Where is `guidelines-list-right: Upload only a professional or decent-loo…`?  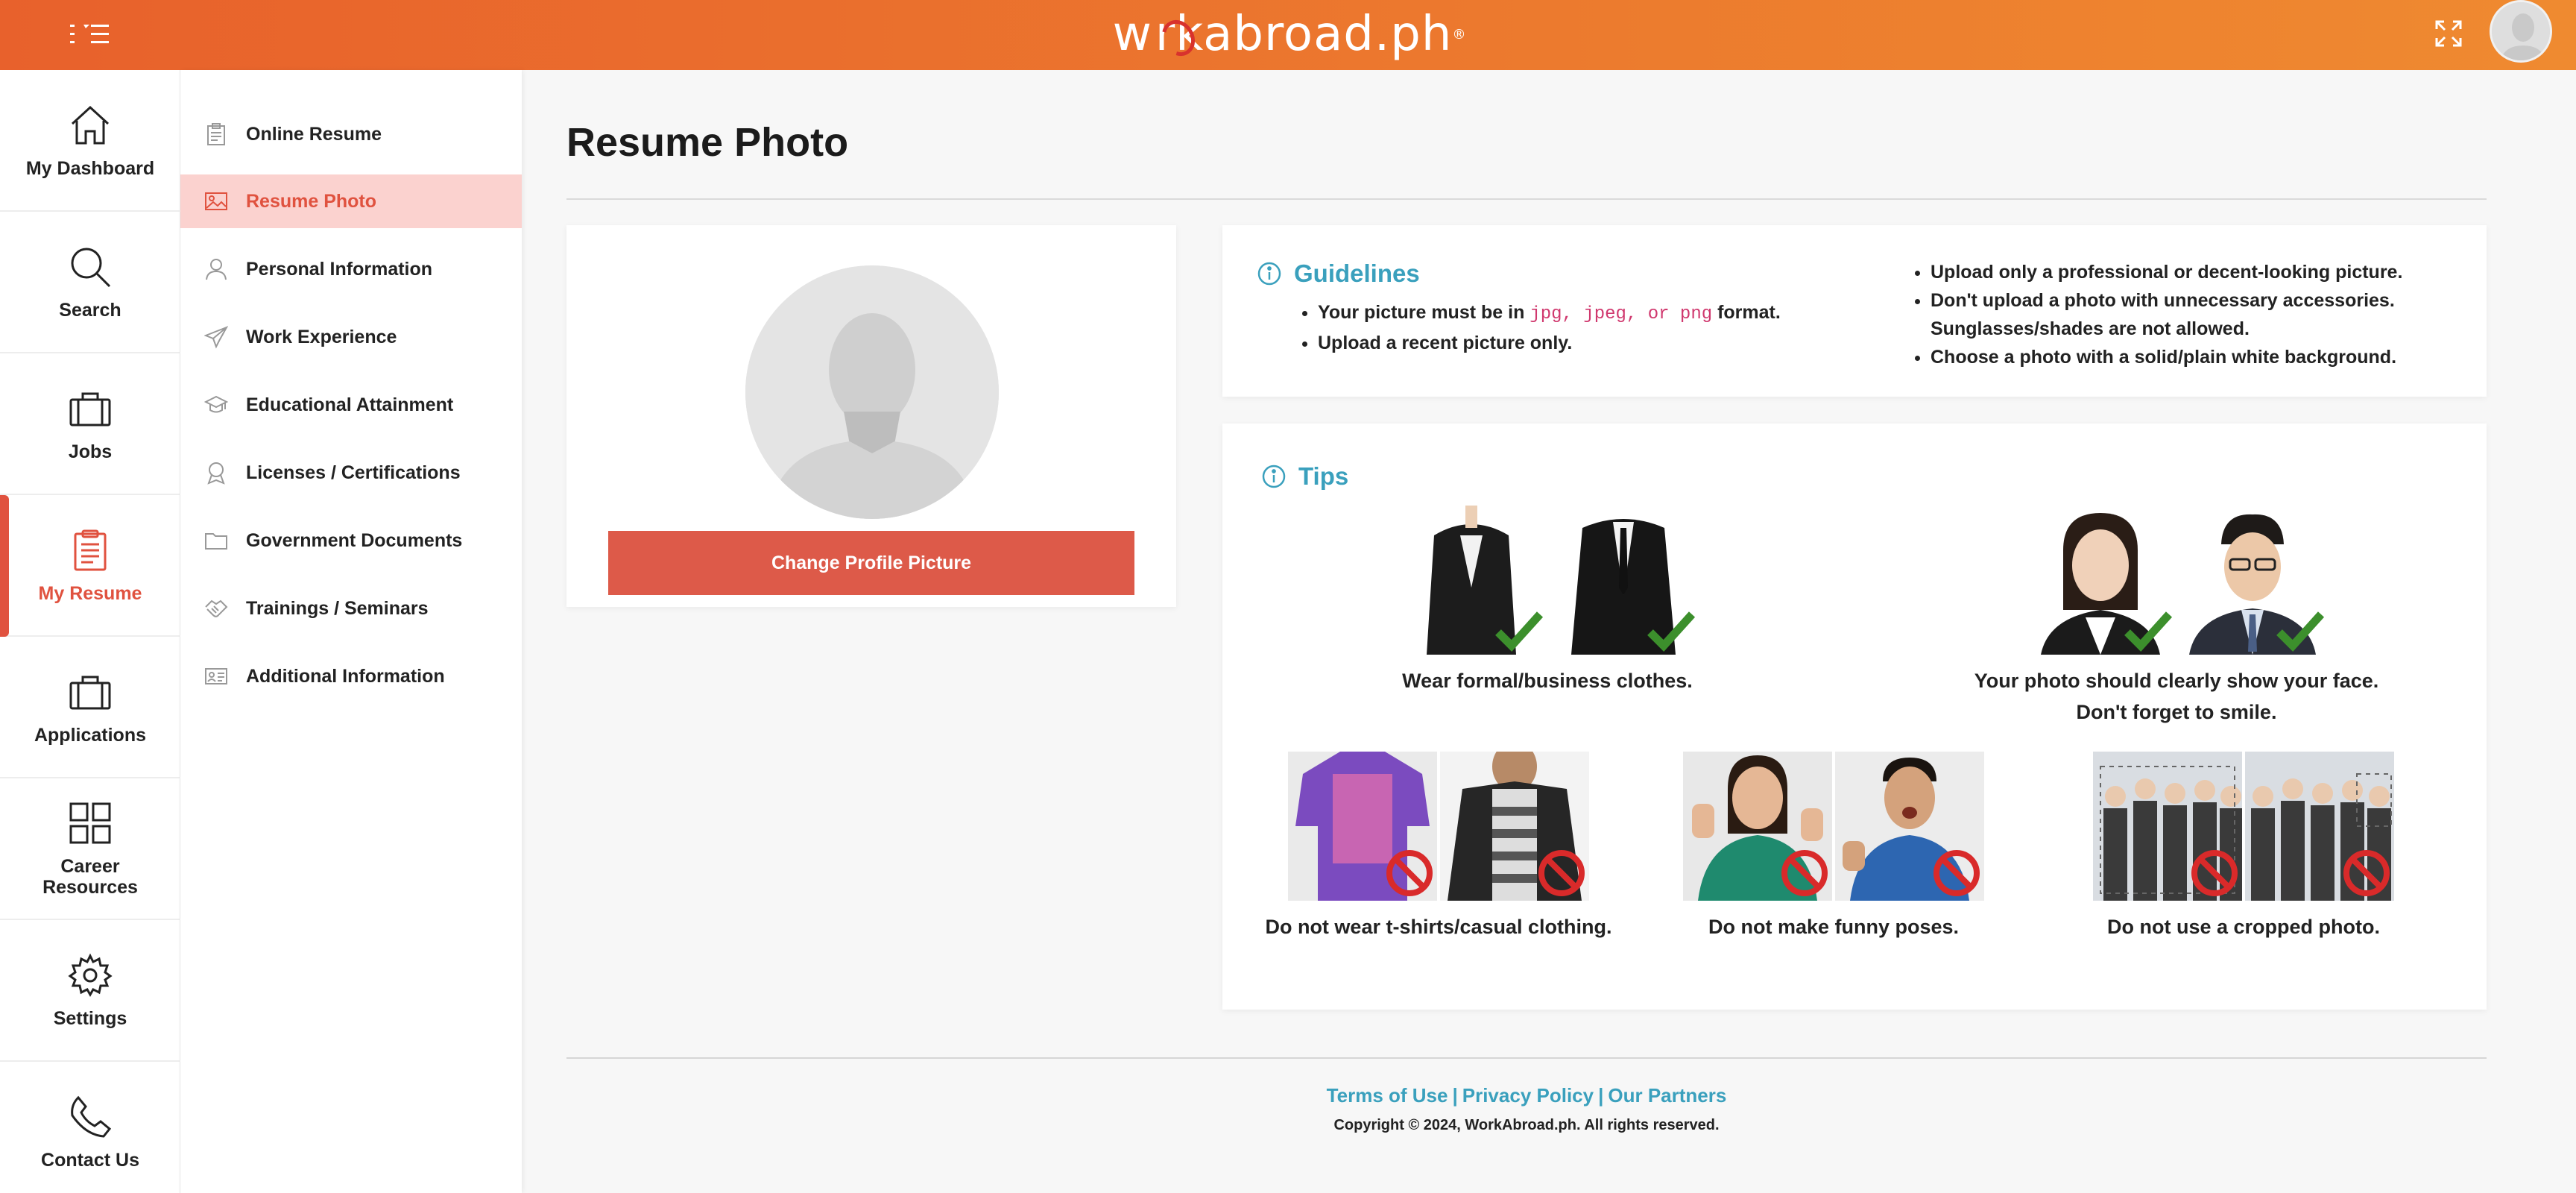
guidelines-list-right: Upload only a professional or decent-loo… is located at coordinates (2155, 314).